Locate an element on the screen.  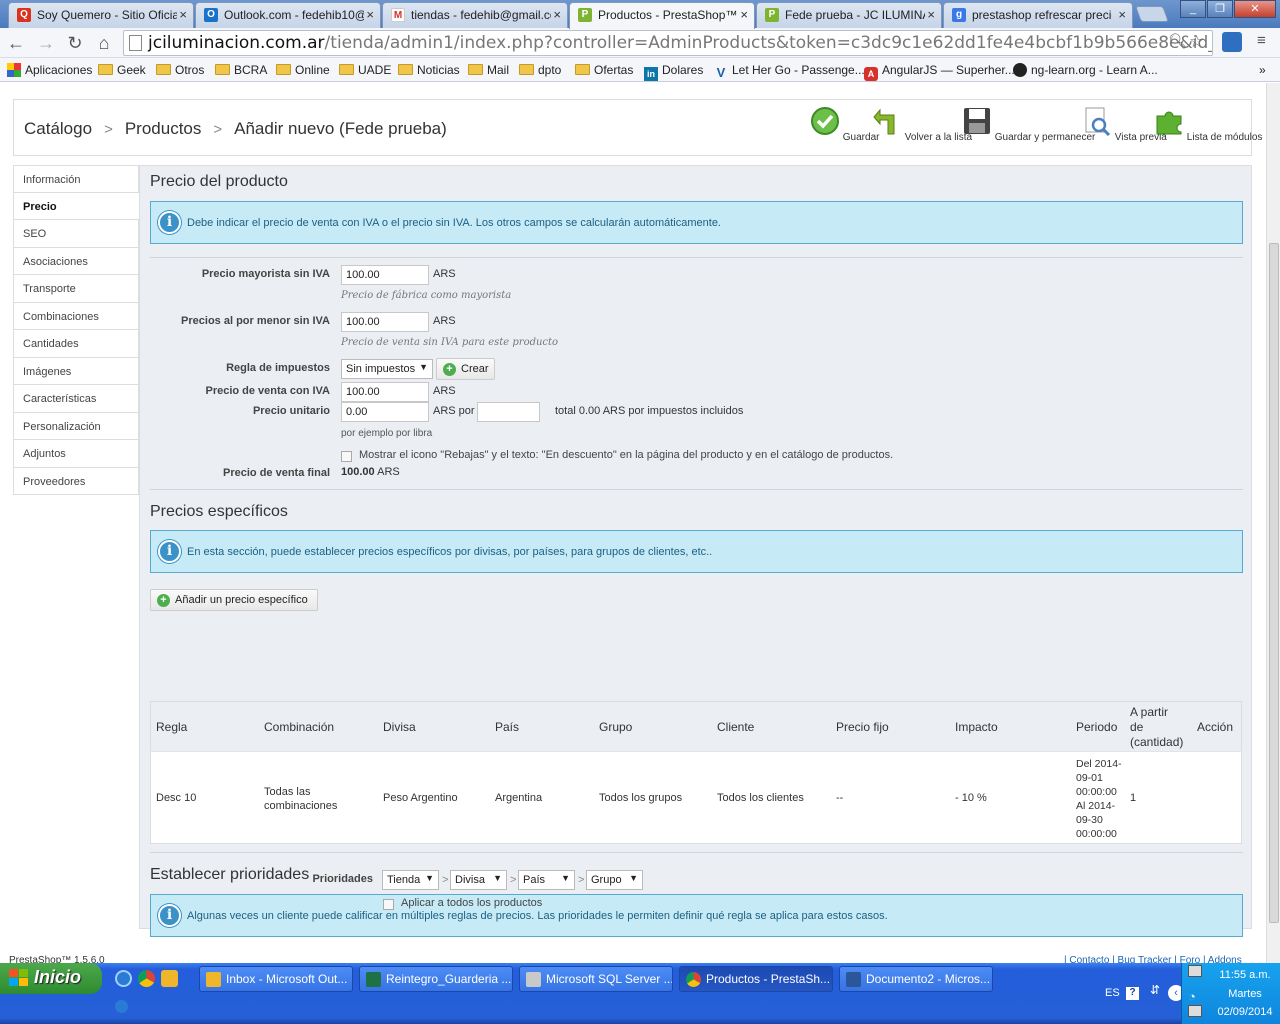
extension-icon is located at coordinates (1232, 42).